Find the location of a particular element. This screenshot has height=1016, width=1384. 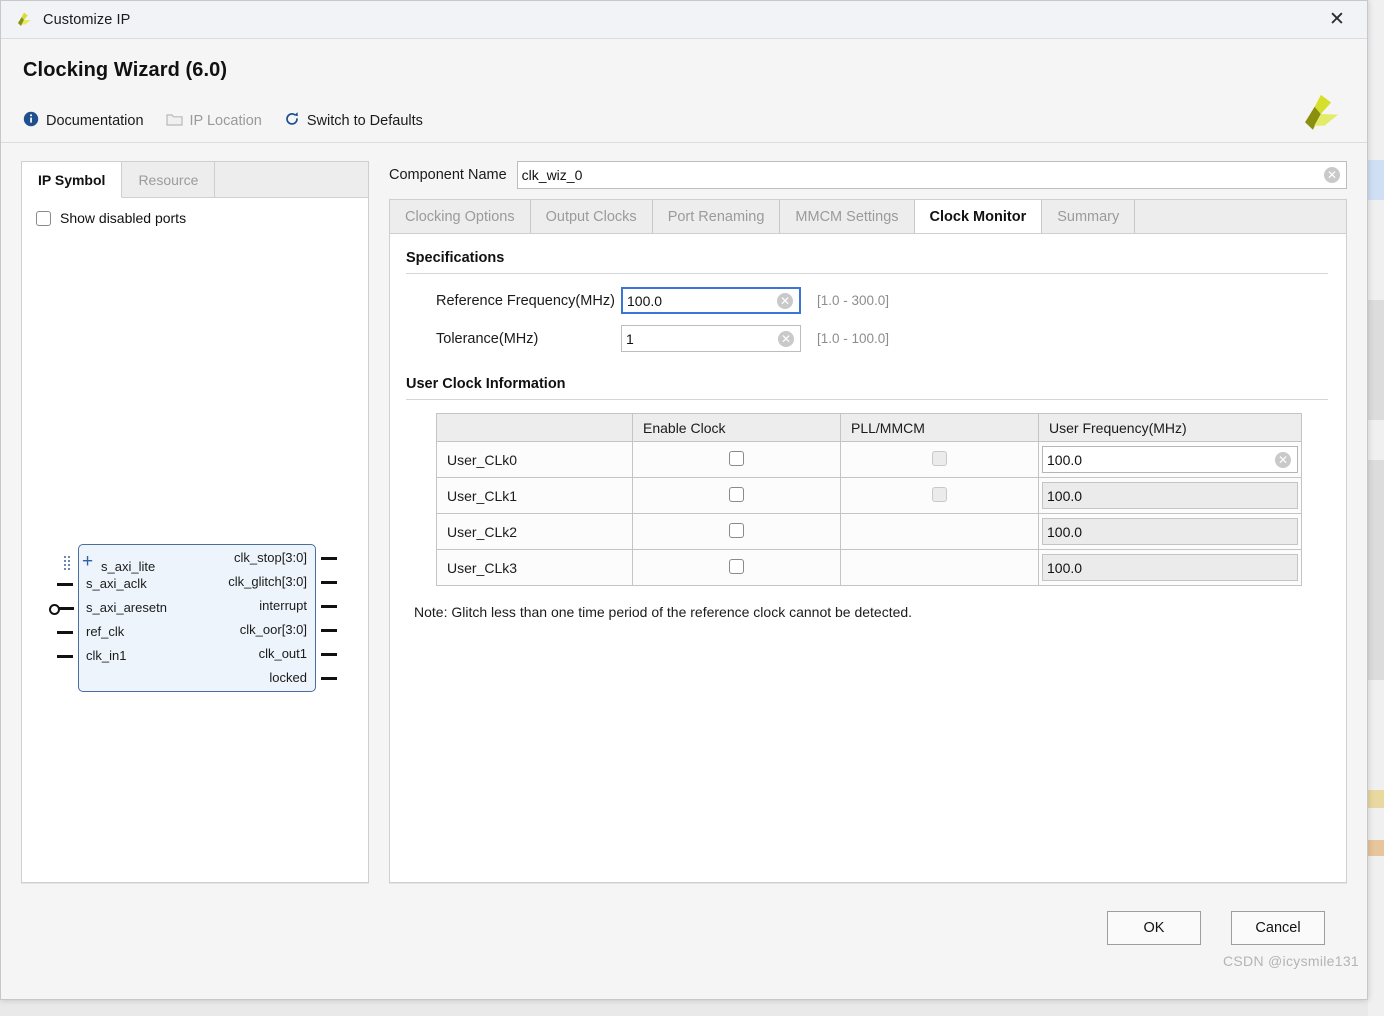

port-clk-glitch: clk_glitch[3:0] is located at coordinates (267, 581).